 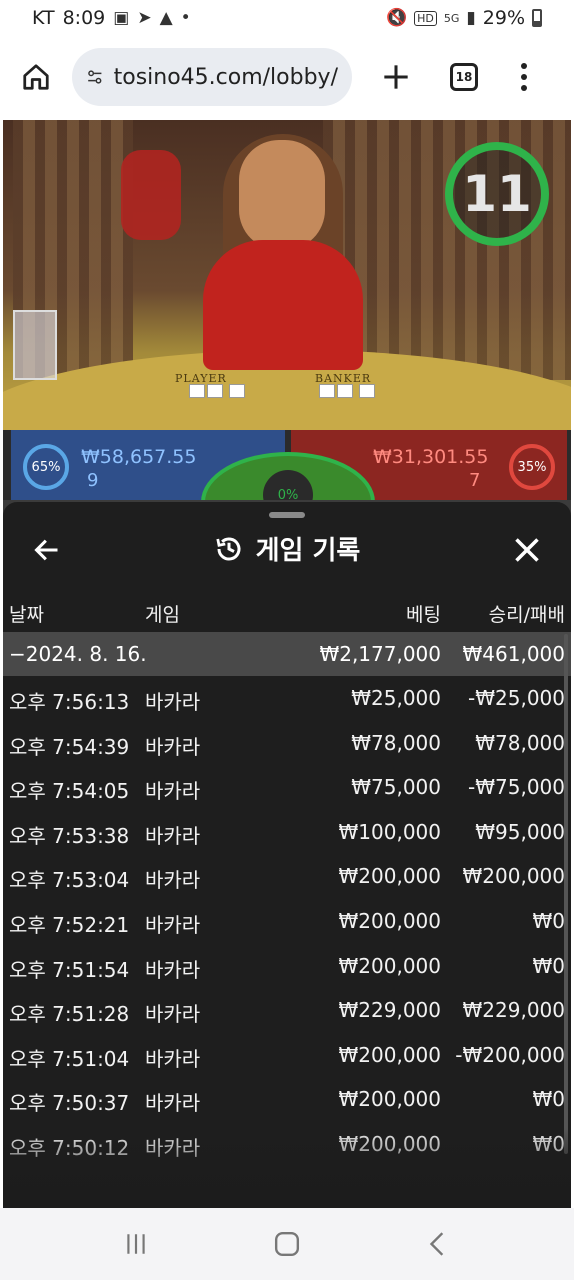 What do you see at coordinates (396, 787) in the screenshot?
I see `row-bet: ₩75,000` at bounding box center [396, 787].